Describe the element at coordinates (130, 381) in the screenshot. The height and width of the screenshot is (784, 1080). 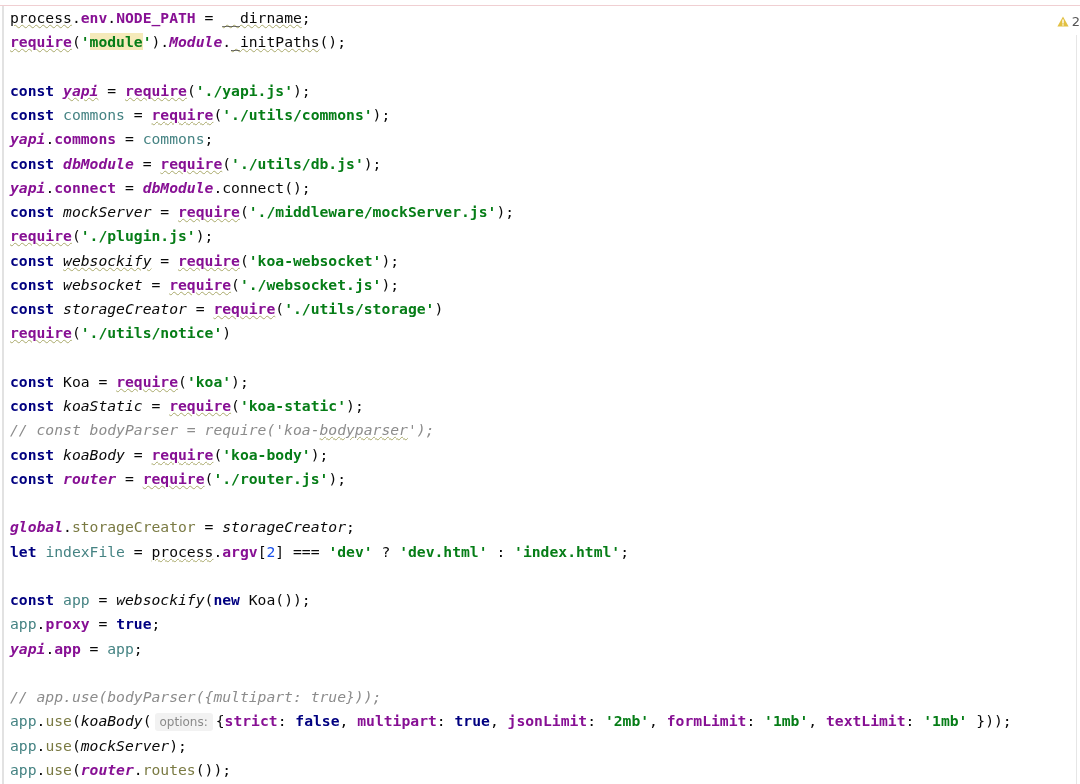
I see `code-line: const Koa = require('koa');` at that location.